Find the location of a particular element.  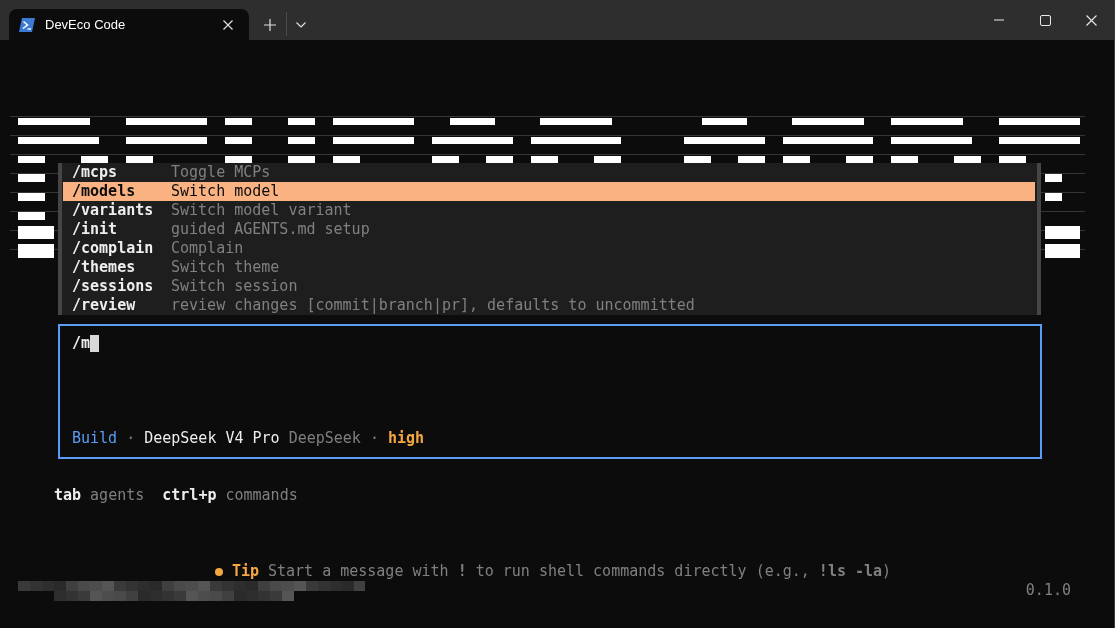

command-description: Toggle MCPs is located at coordinates (221, 172).